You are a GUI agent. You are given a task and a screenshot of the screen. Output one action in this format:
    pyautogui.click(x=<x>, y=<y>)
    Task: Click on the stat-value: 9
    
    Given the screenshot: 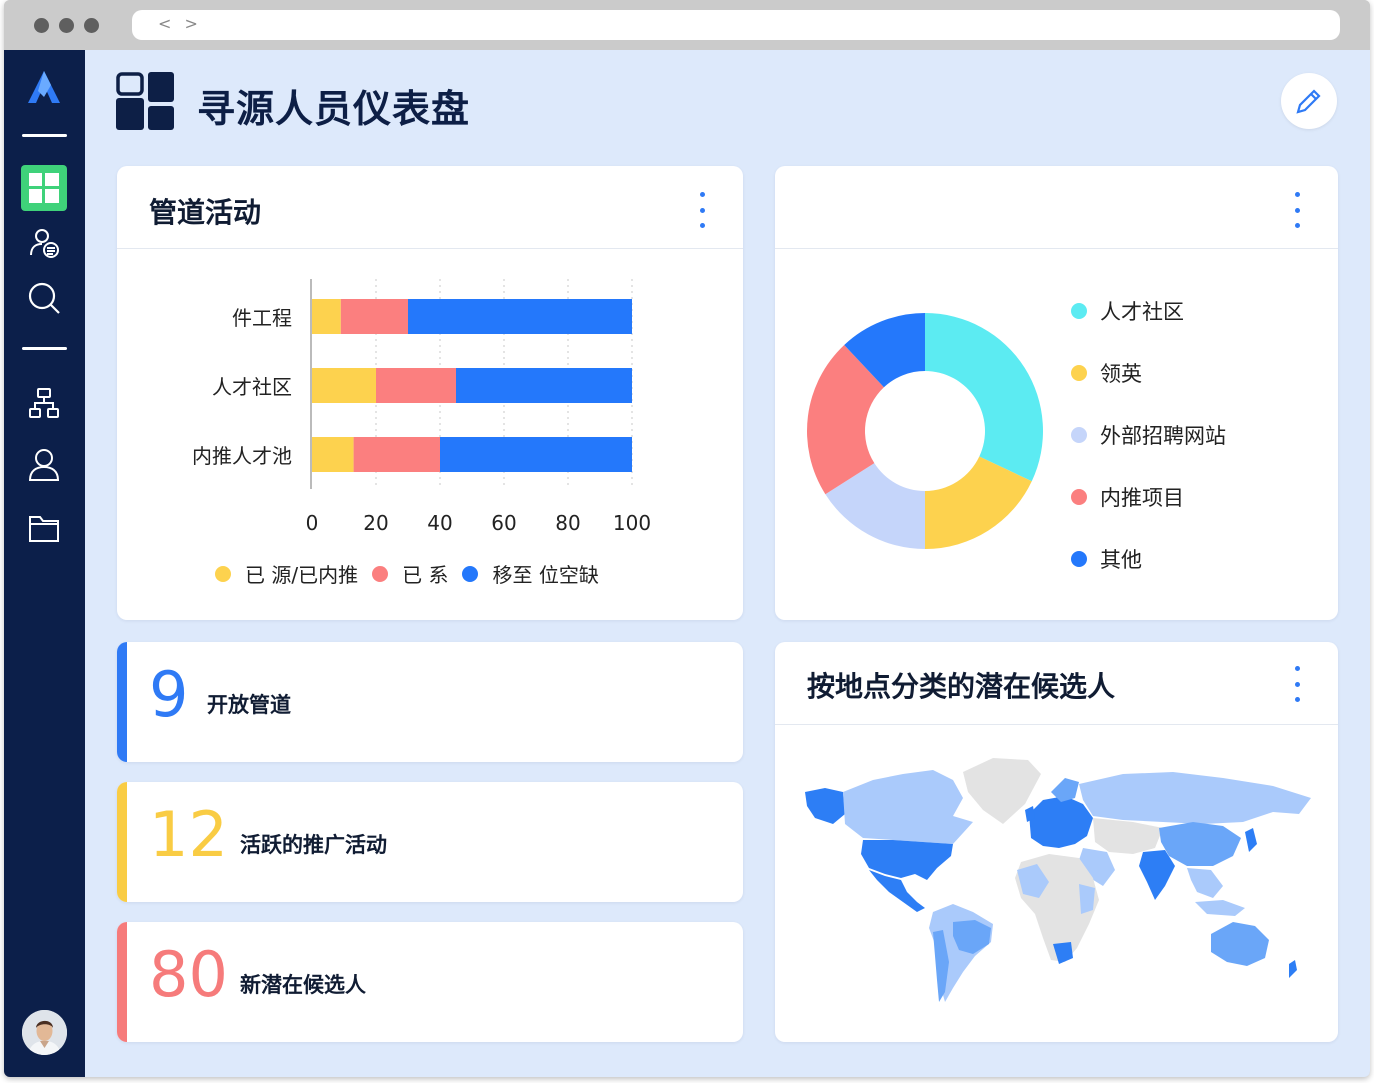 What is the action you would take?
    pyautogui.click(x=169, y=694)
    